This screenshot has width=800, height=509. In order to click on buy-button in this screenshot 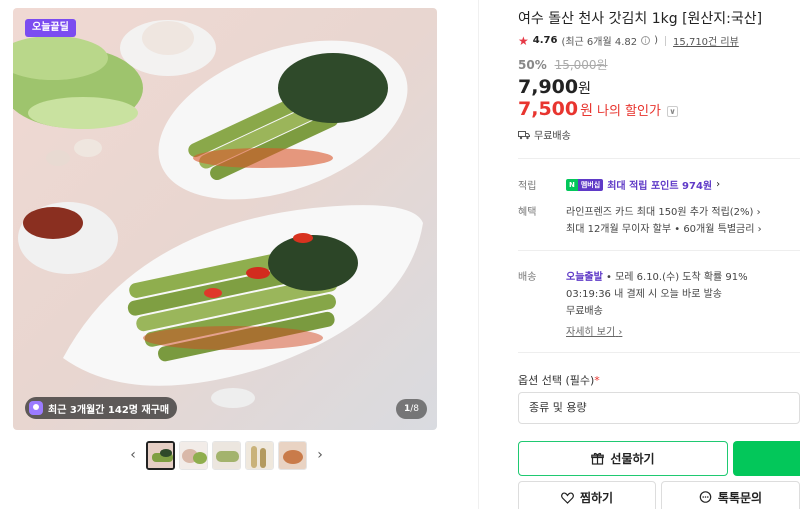, I will do `click(766, 458)`.